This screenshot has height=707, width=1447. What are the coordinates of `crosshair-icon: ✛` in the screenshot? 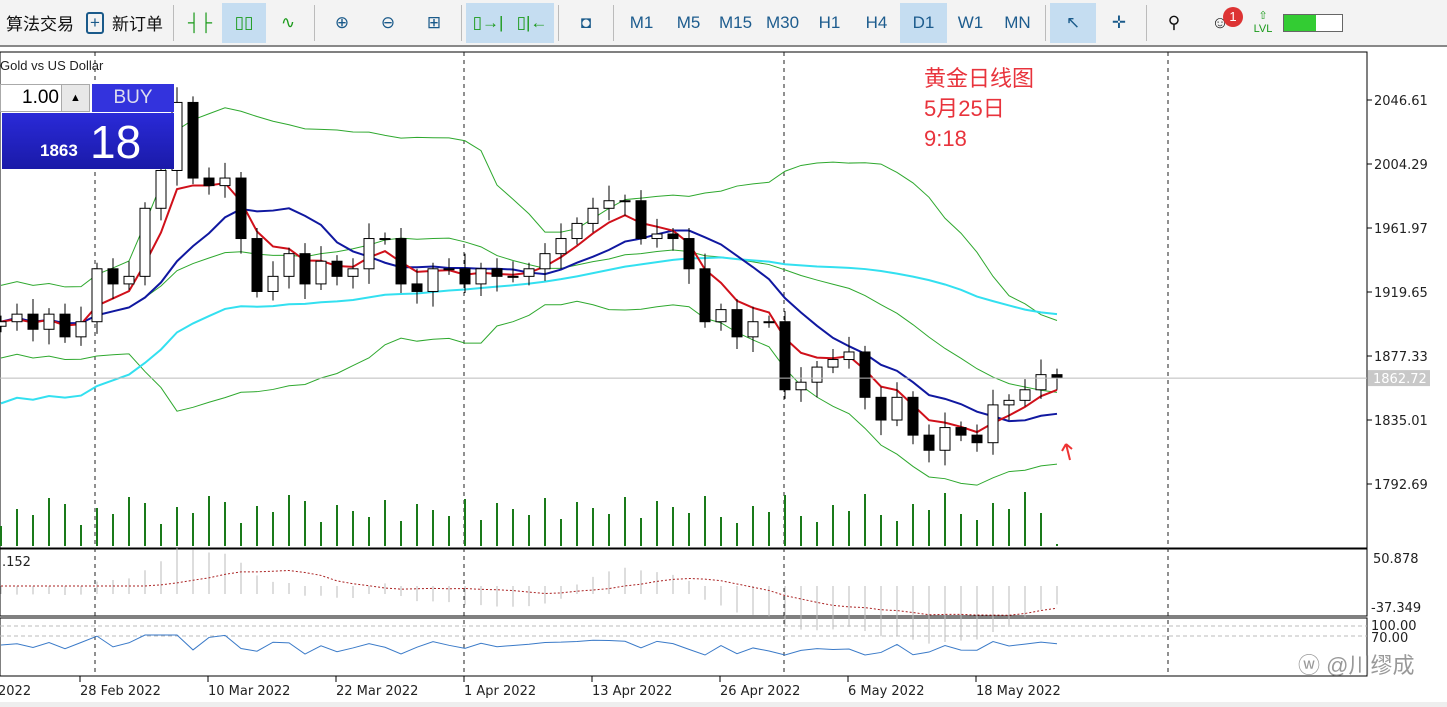 It's located at (1119, 23).